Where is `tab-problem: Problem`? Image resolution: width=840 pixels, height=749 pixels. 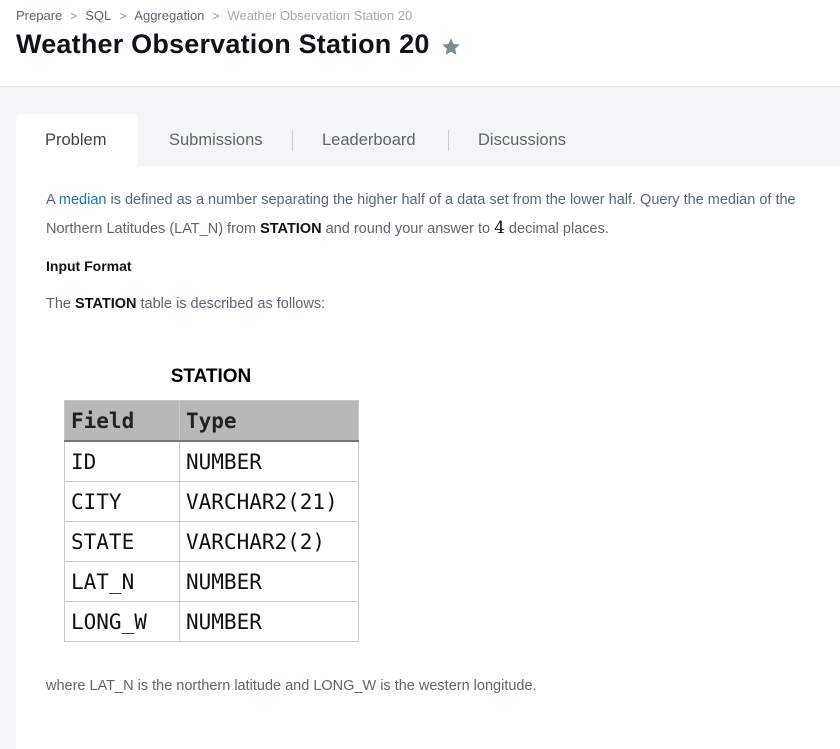
tab-problem: Problem is located at coordinates (77, 140).